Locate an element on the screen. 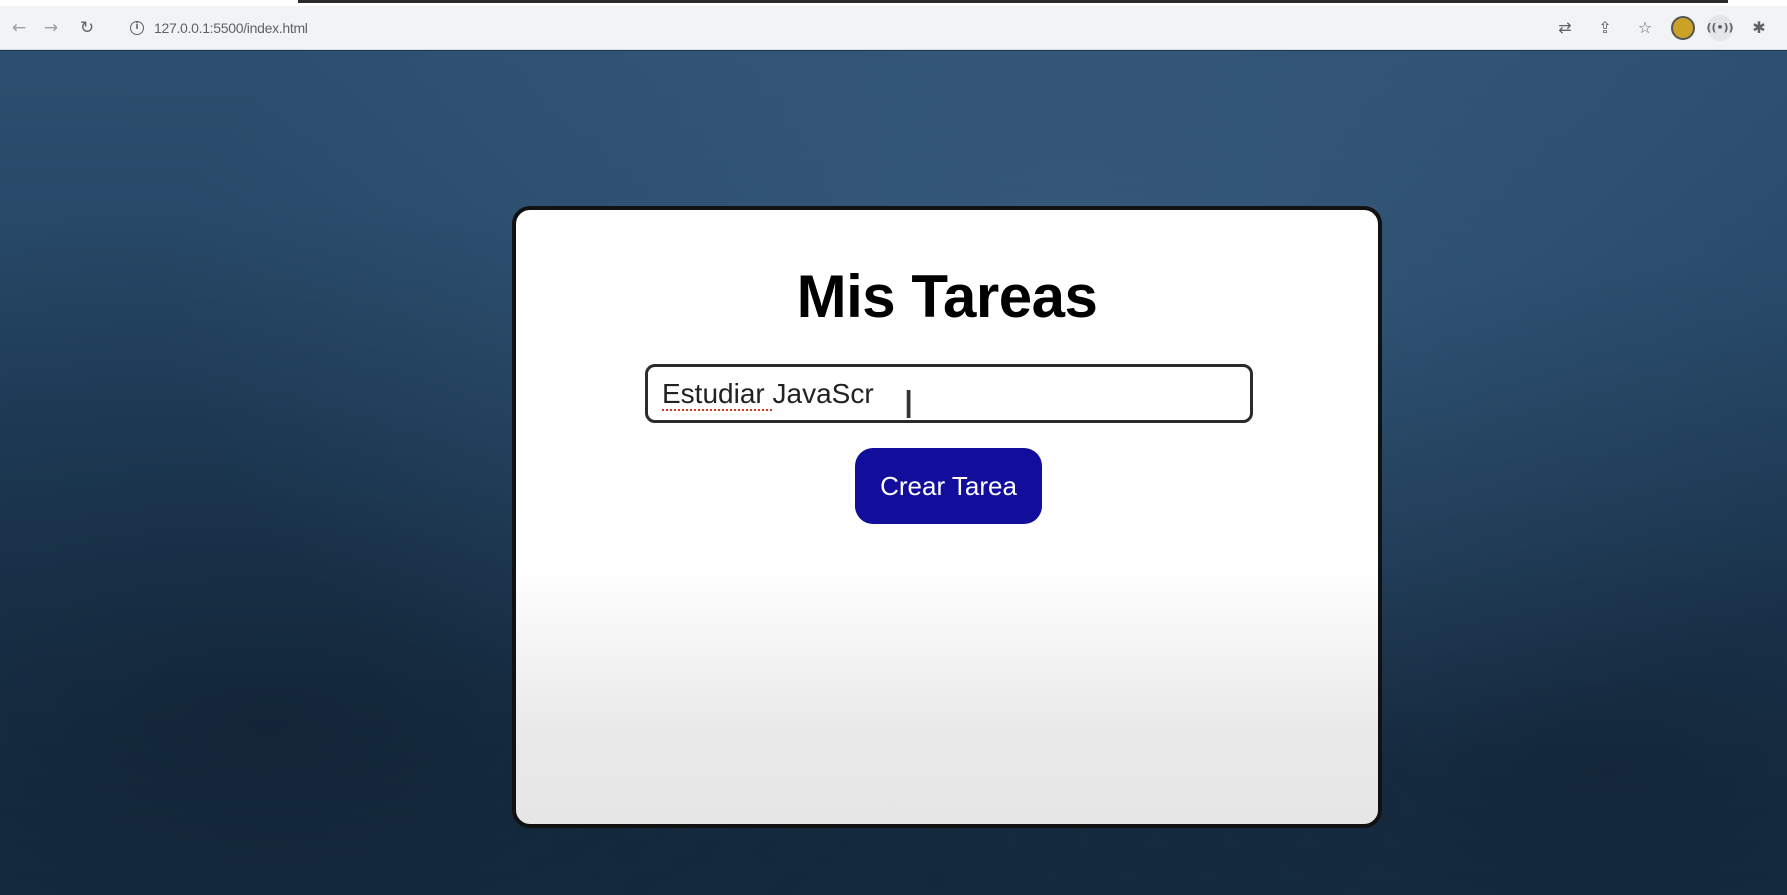  address-bar: i 127.0.0.1:5500/index.html is located at coordinates (813, 27).